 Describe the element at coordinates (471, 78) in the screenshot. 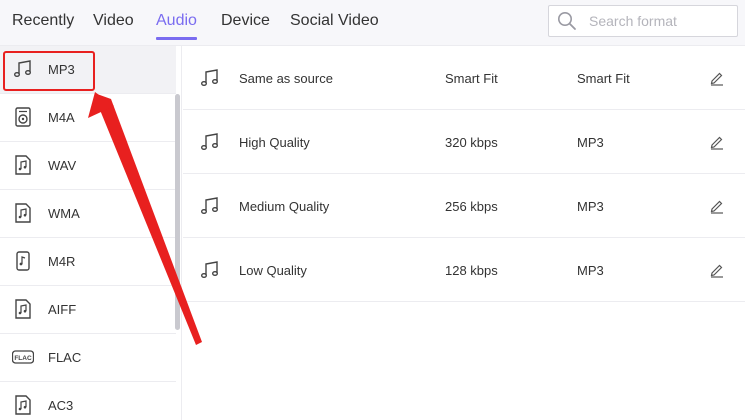

I see `preset-bitrate: Smart Fit` at that location.